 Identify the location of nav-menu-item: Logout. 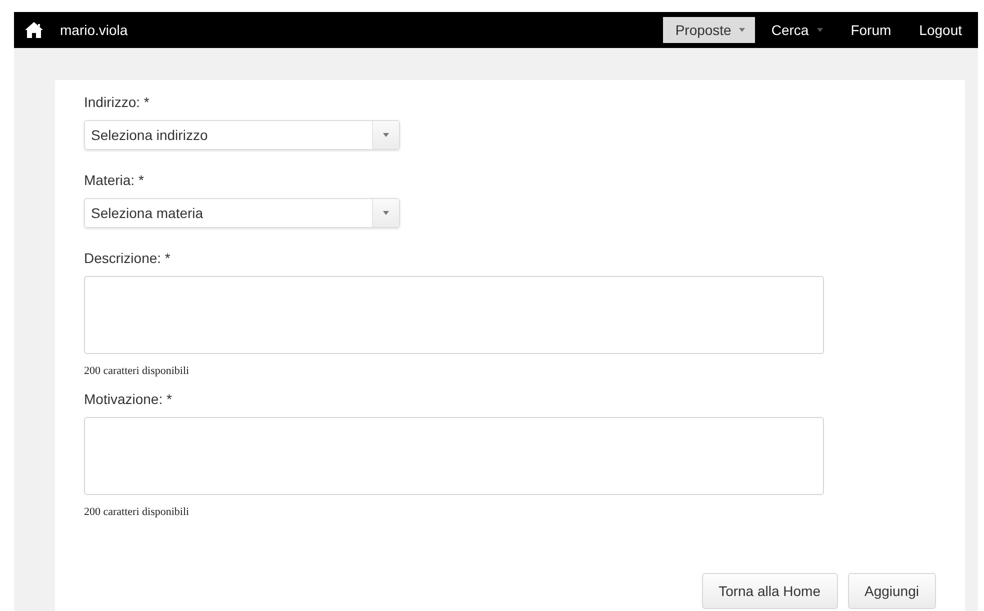
(939, 30).